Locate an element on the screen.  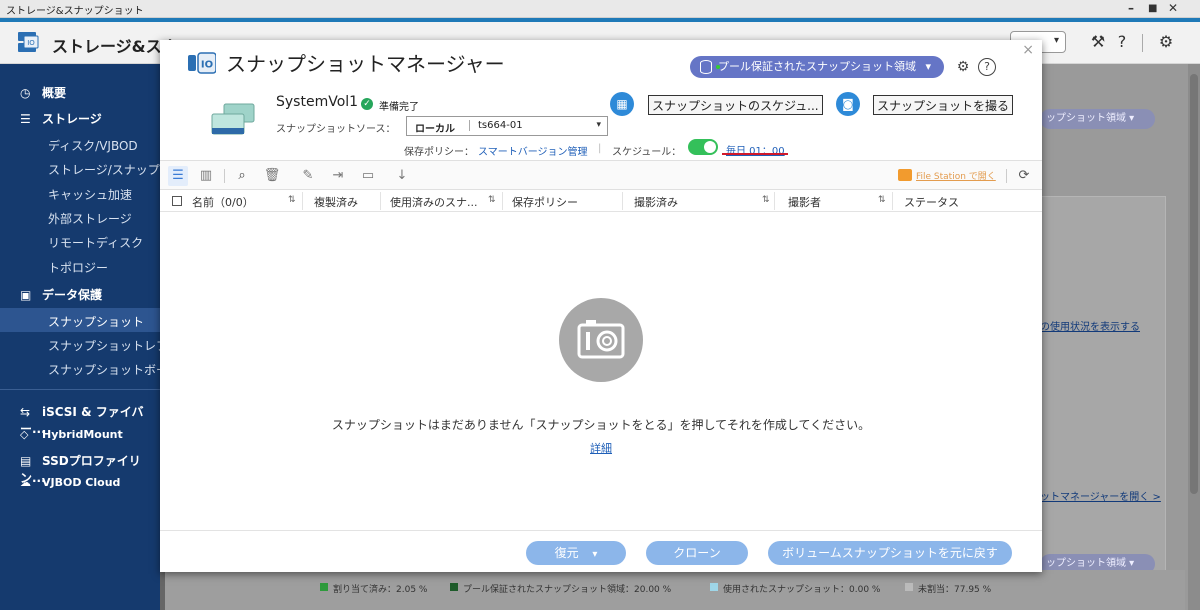
sidebar-item-external: 外部ストレージ is located at coordinates (90, 218).